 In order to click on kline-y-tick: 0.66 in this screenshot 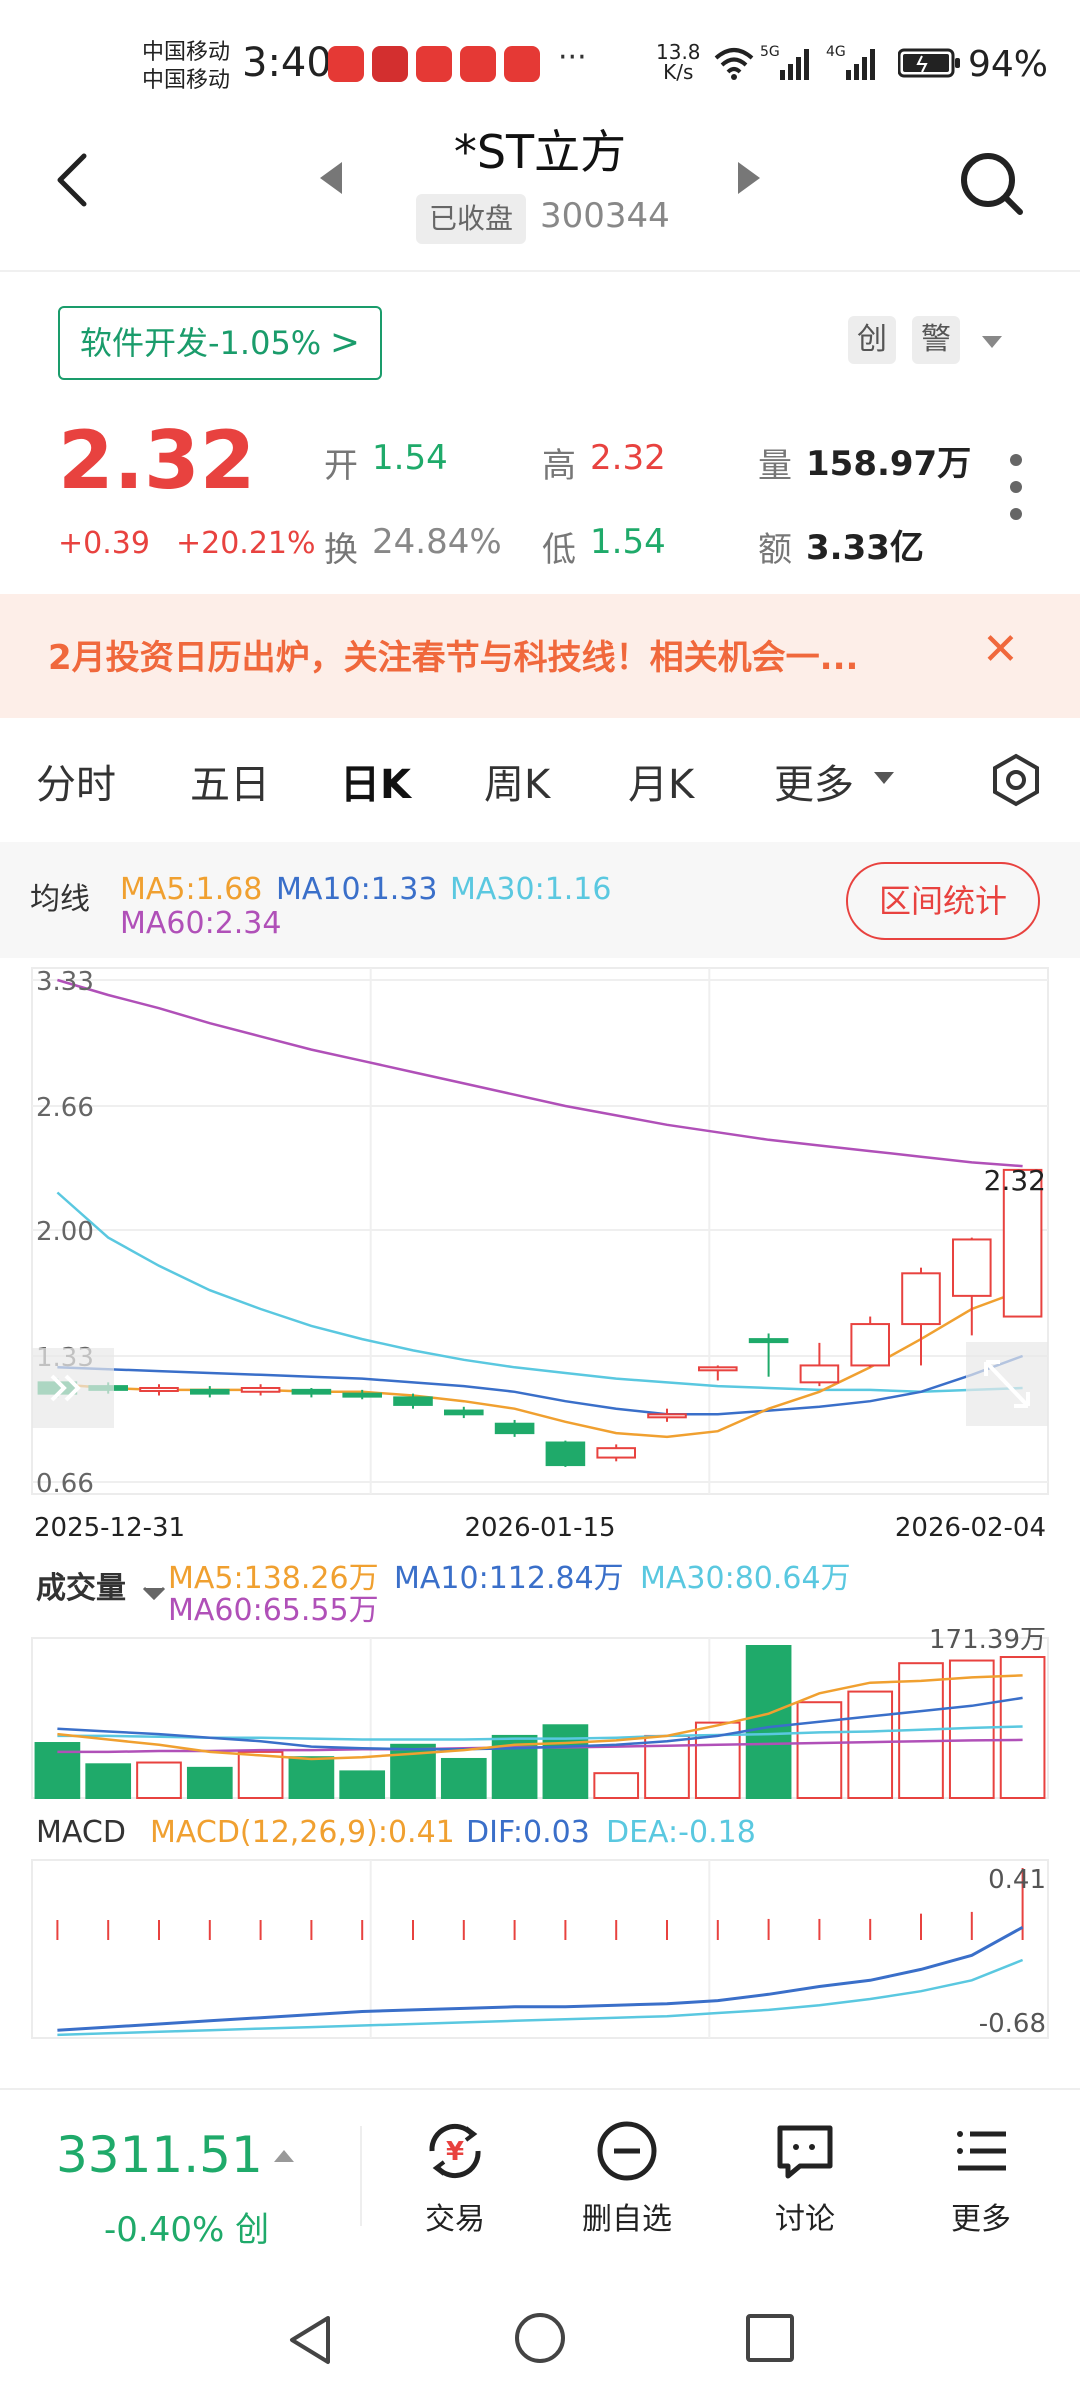, I will do `click(65, 1484)`.